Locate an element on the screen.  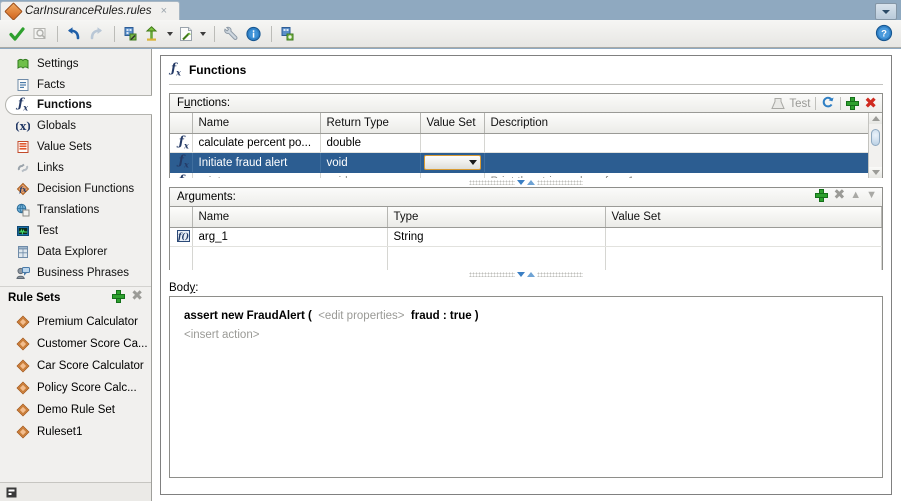
settings-icon is located at coordinates (23, 64).